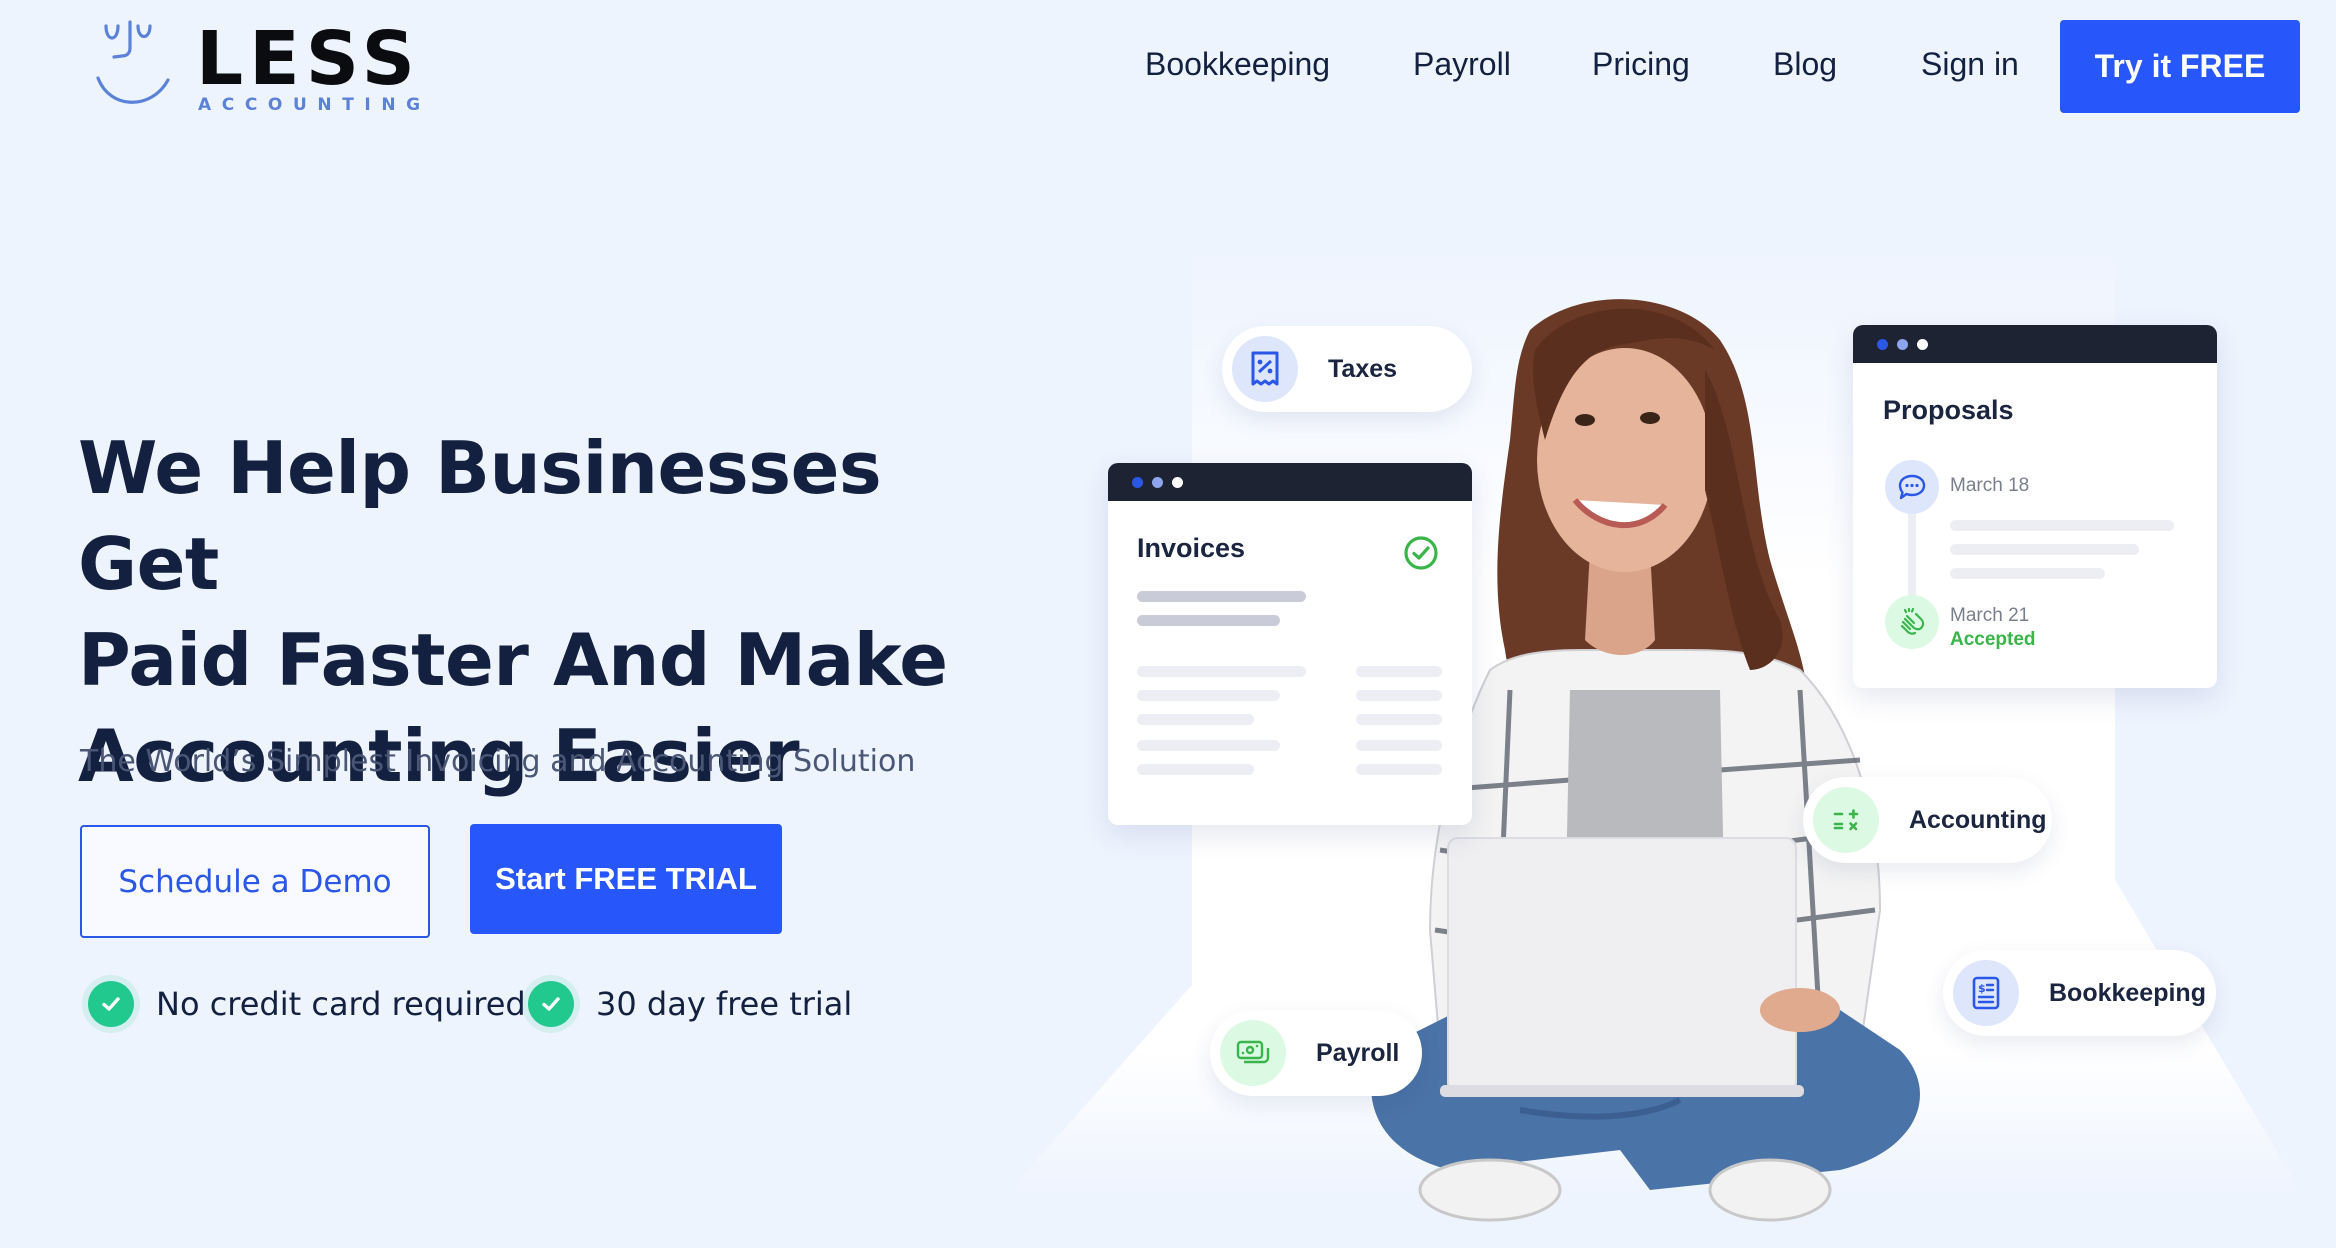 Image resolution: width=2336 pixels, height=1248 pixels. I want to click on brand-tagline: ACCOUNTING, so click(314, 105).